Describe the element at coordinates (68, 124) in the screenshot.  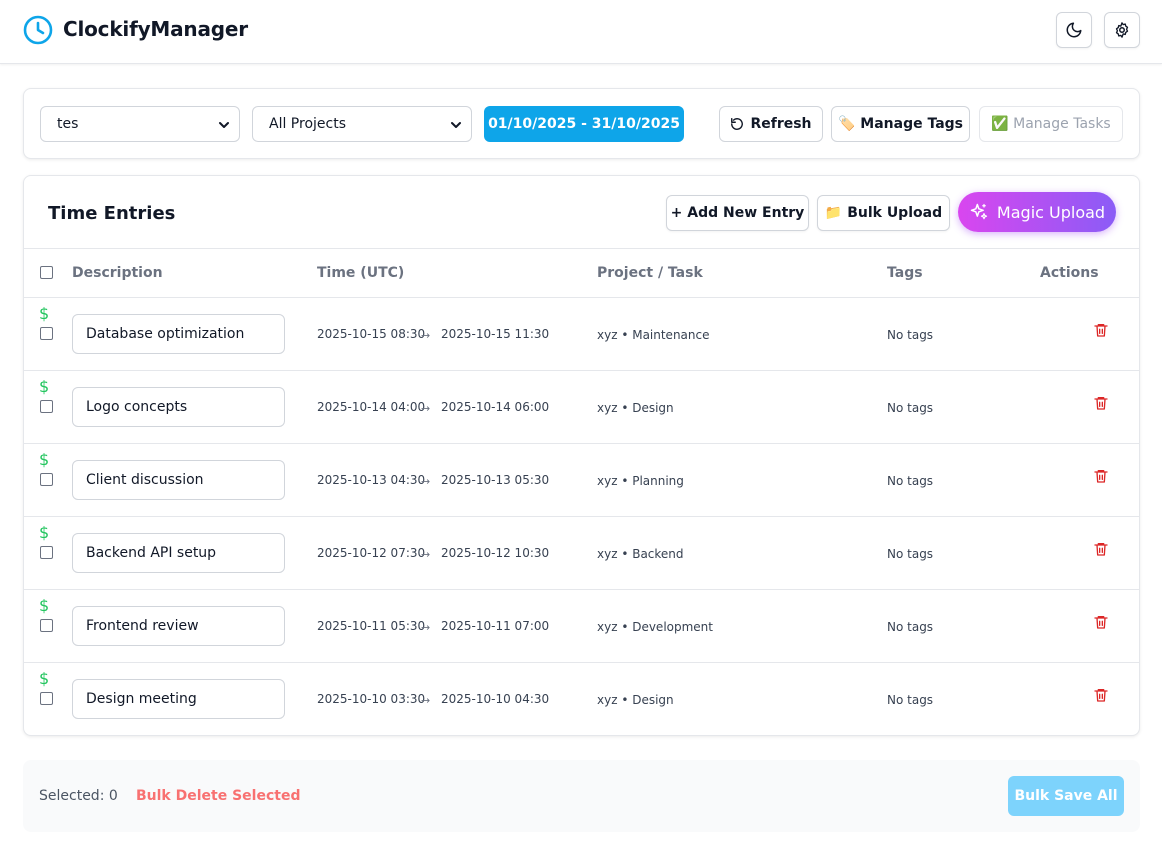
I see `workspace-select-value: tes` at that location.